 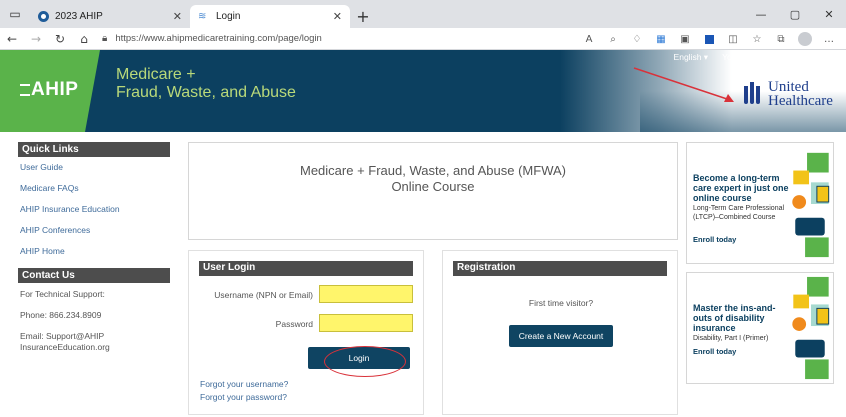 I want to click on header-login-link: (Log in), so click(x=822, y=57).